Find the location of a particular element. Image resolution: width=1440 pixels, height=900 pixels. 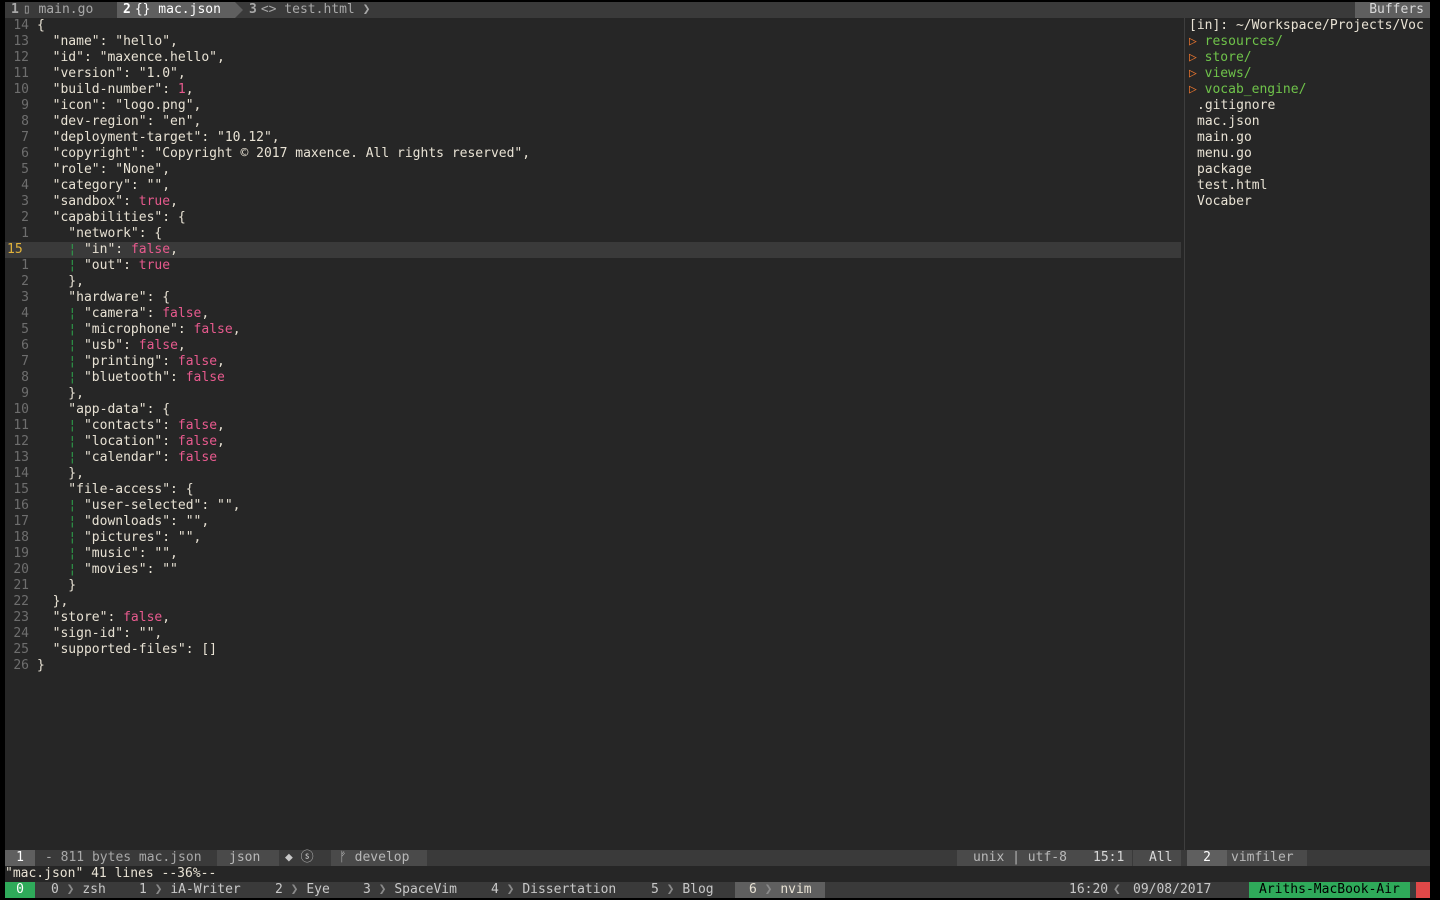

code-line: 14 { is located at coordinates (593, 26).